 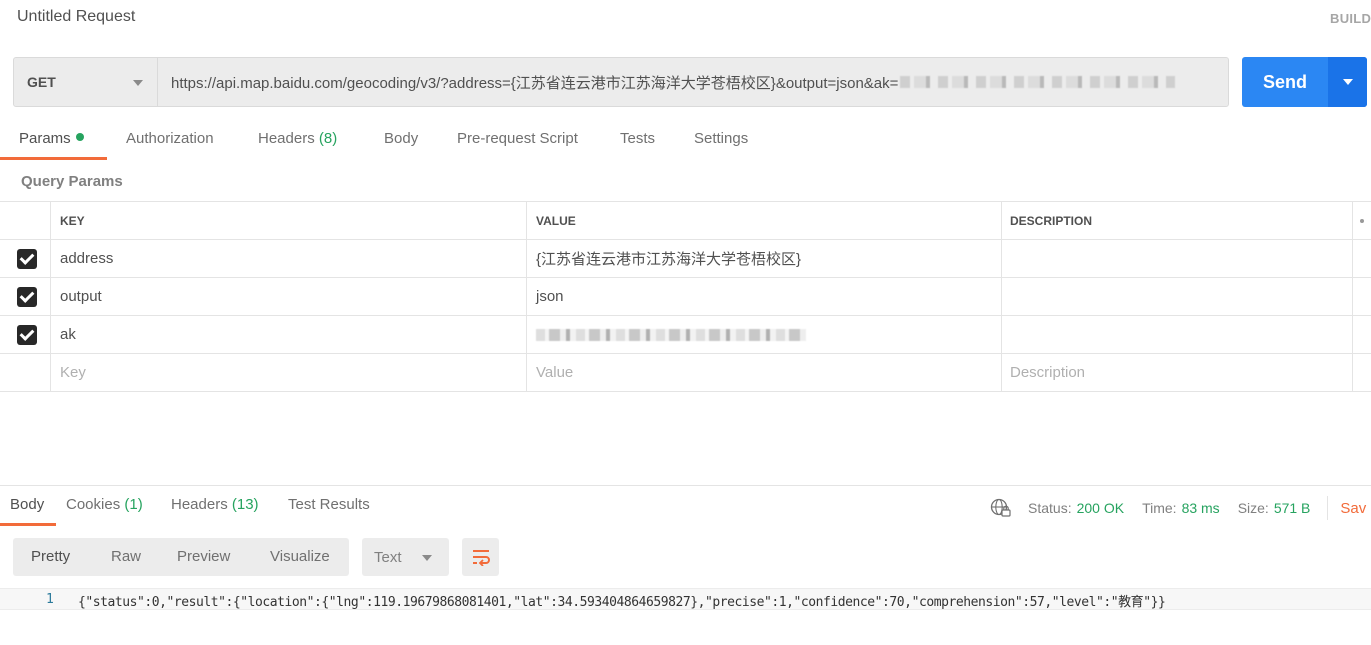 What do you see at coordinates (1100, 508) in the screenshot?
I see `status-value: 200 OK` at bounding box center [1100, 508].